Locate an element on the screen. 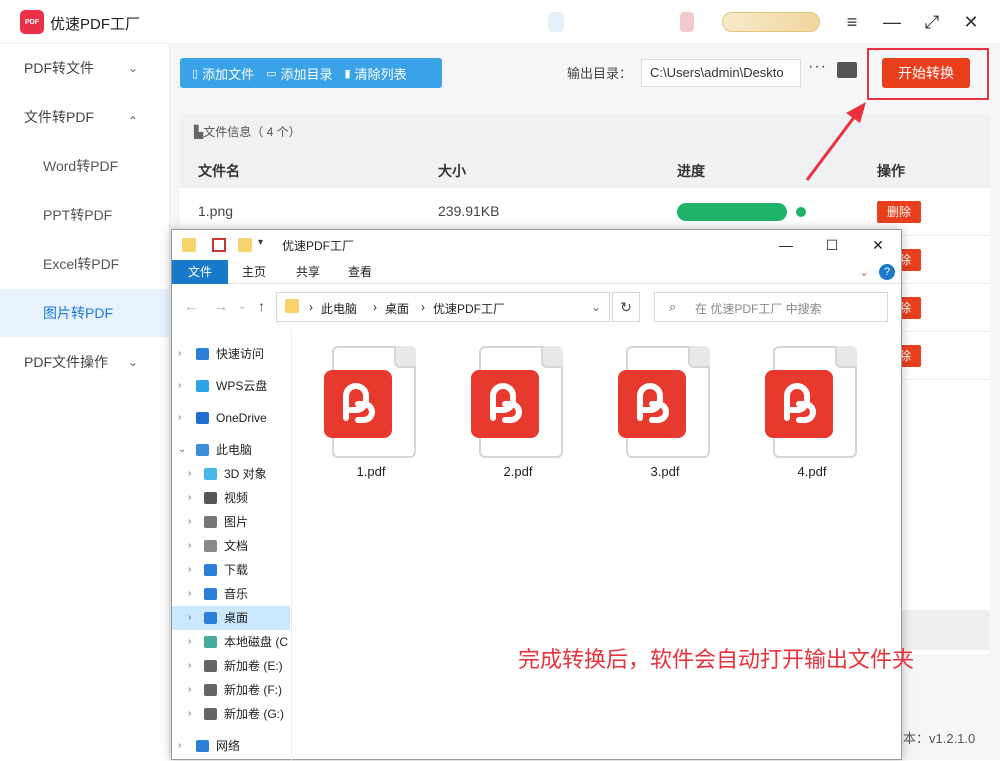 The height and width of the screenshot is (761, 1000). nav-item-wps-cloud: › WPS云盘 is located at coordinates (231, 386).